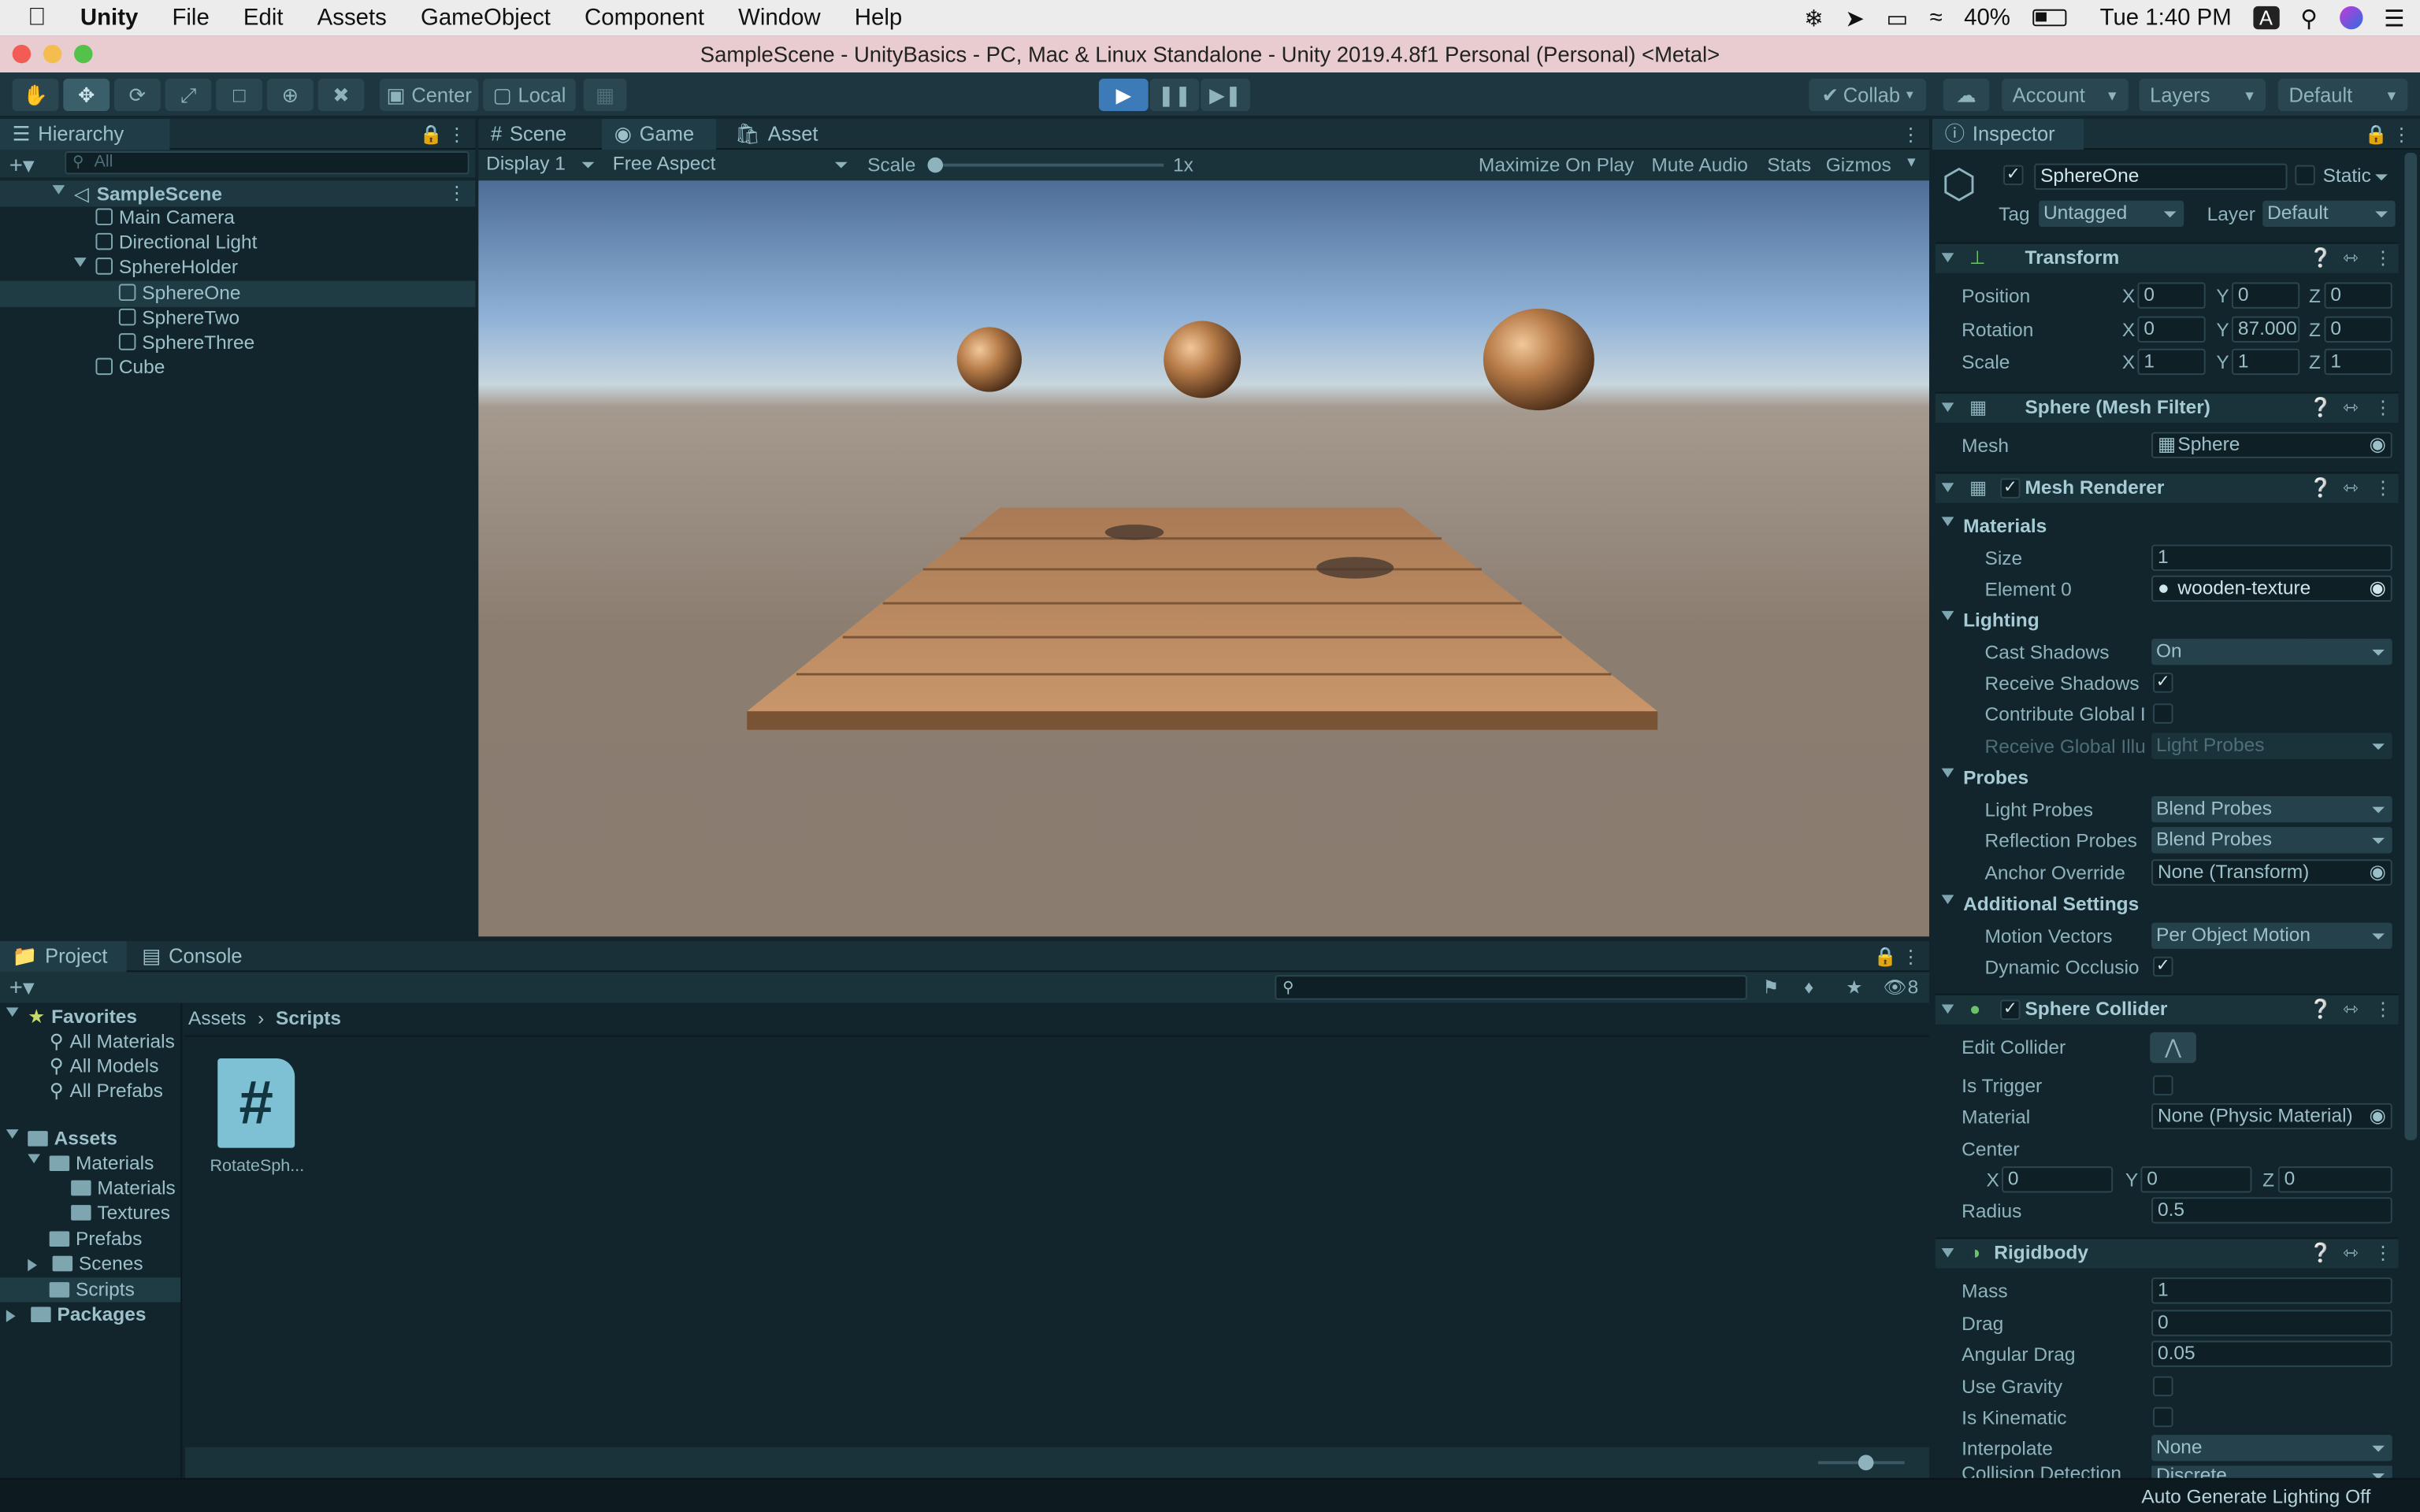 The width and height of the screenshot is (2420, 1512). What do you see at coordinates (2411, 646) in the screenshot?
I see `inspector-scrollbar` at bounding box center [2411, 646].